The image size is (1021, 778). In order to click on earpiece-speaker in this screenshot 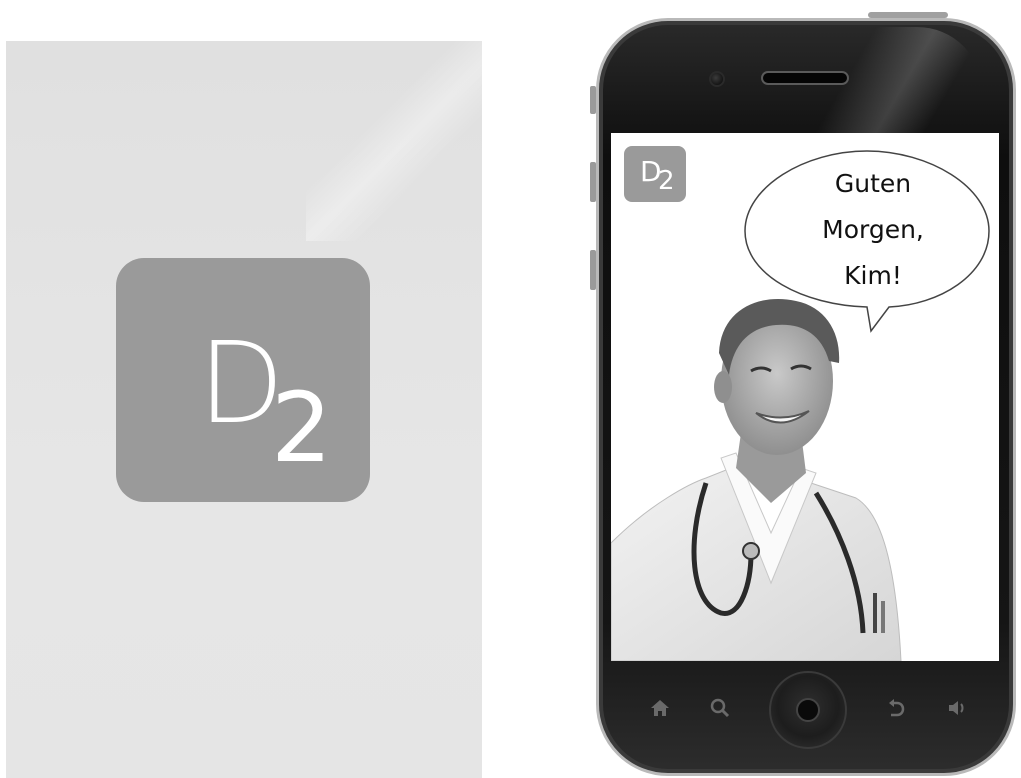, I will do `click(805, 78)`.